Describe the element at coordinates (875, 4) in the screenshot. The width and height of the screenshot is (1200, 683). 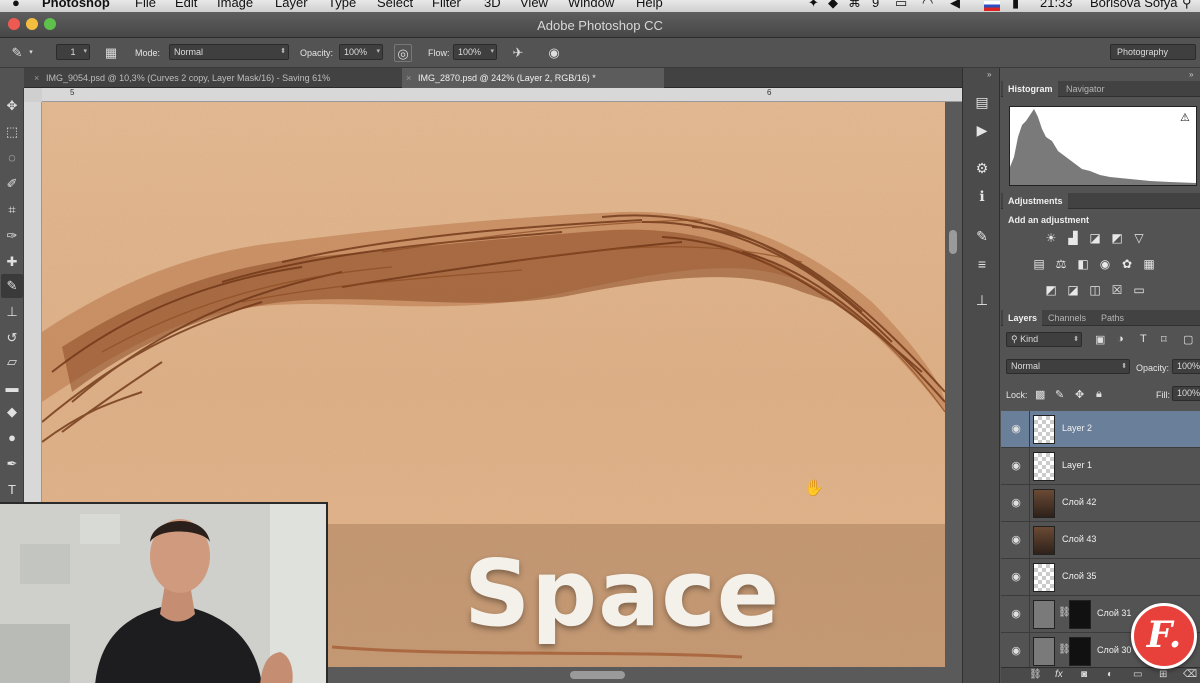
I see `notification-count: 9` at that location.